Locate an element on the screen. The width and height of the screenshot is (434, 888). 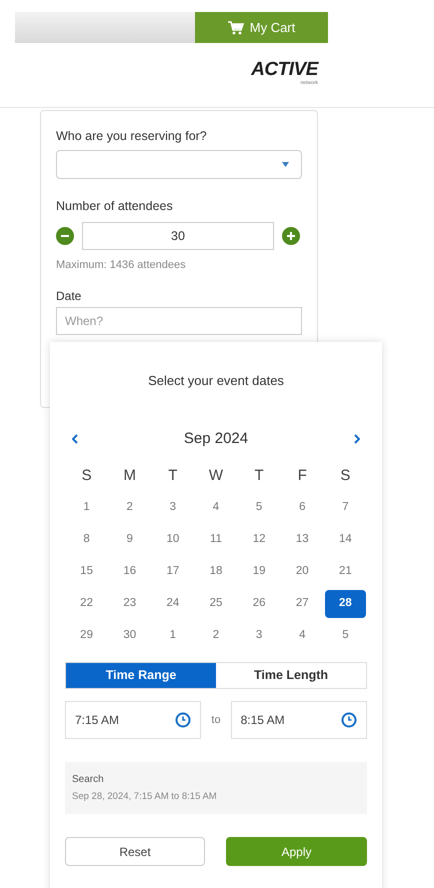
time-value: 7:15 AM is located at coordinates (97, 720).